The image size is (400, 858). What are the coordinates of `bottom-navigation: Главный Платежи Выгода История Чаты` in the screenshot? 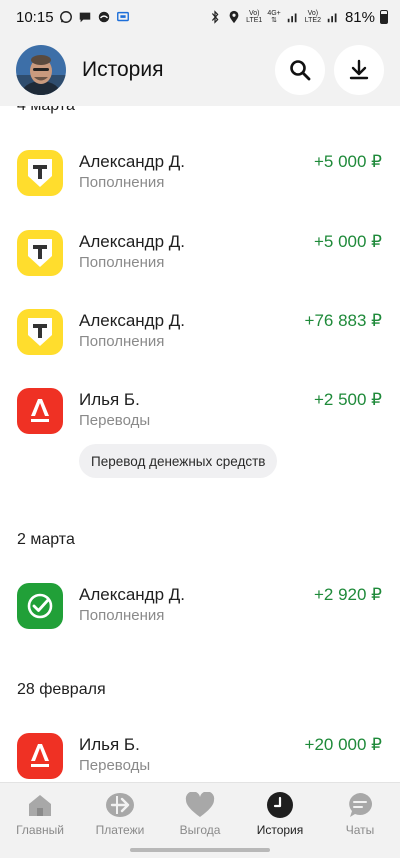 It's located at (200, 820).